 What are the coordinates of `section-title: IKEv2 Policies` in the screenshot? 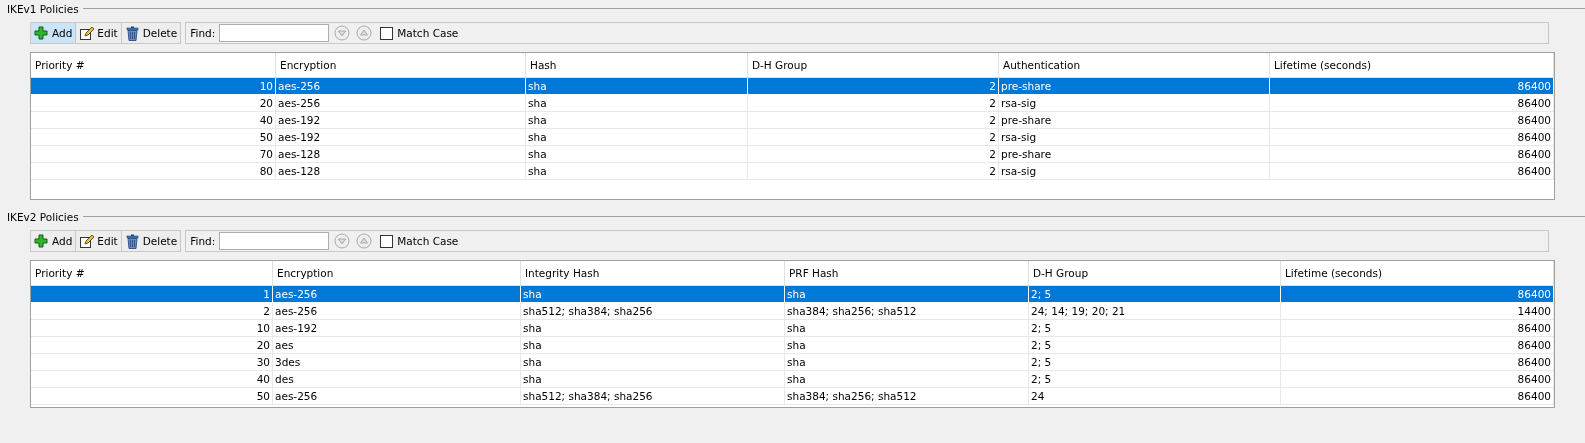 It's located at (43, 216).